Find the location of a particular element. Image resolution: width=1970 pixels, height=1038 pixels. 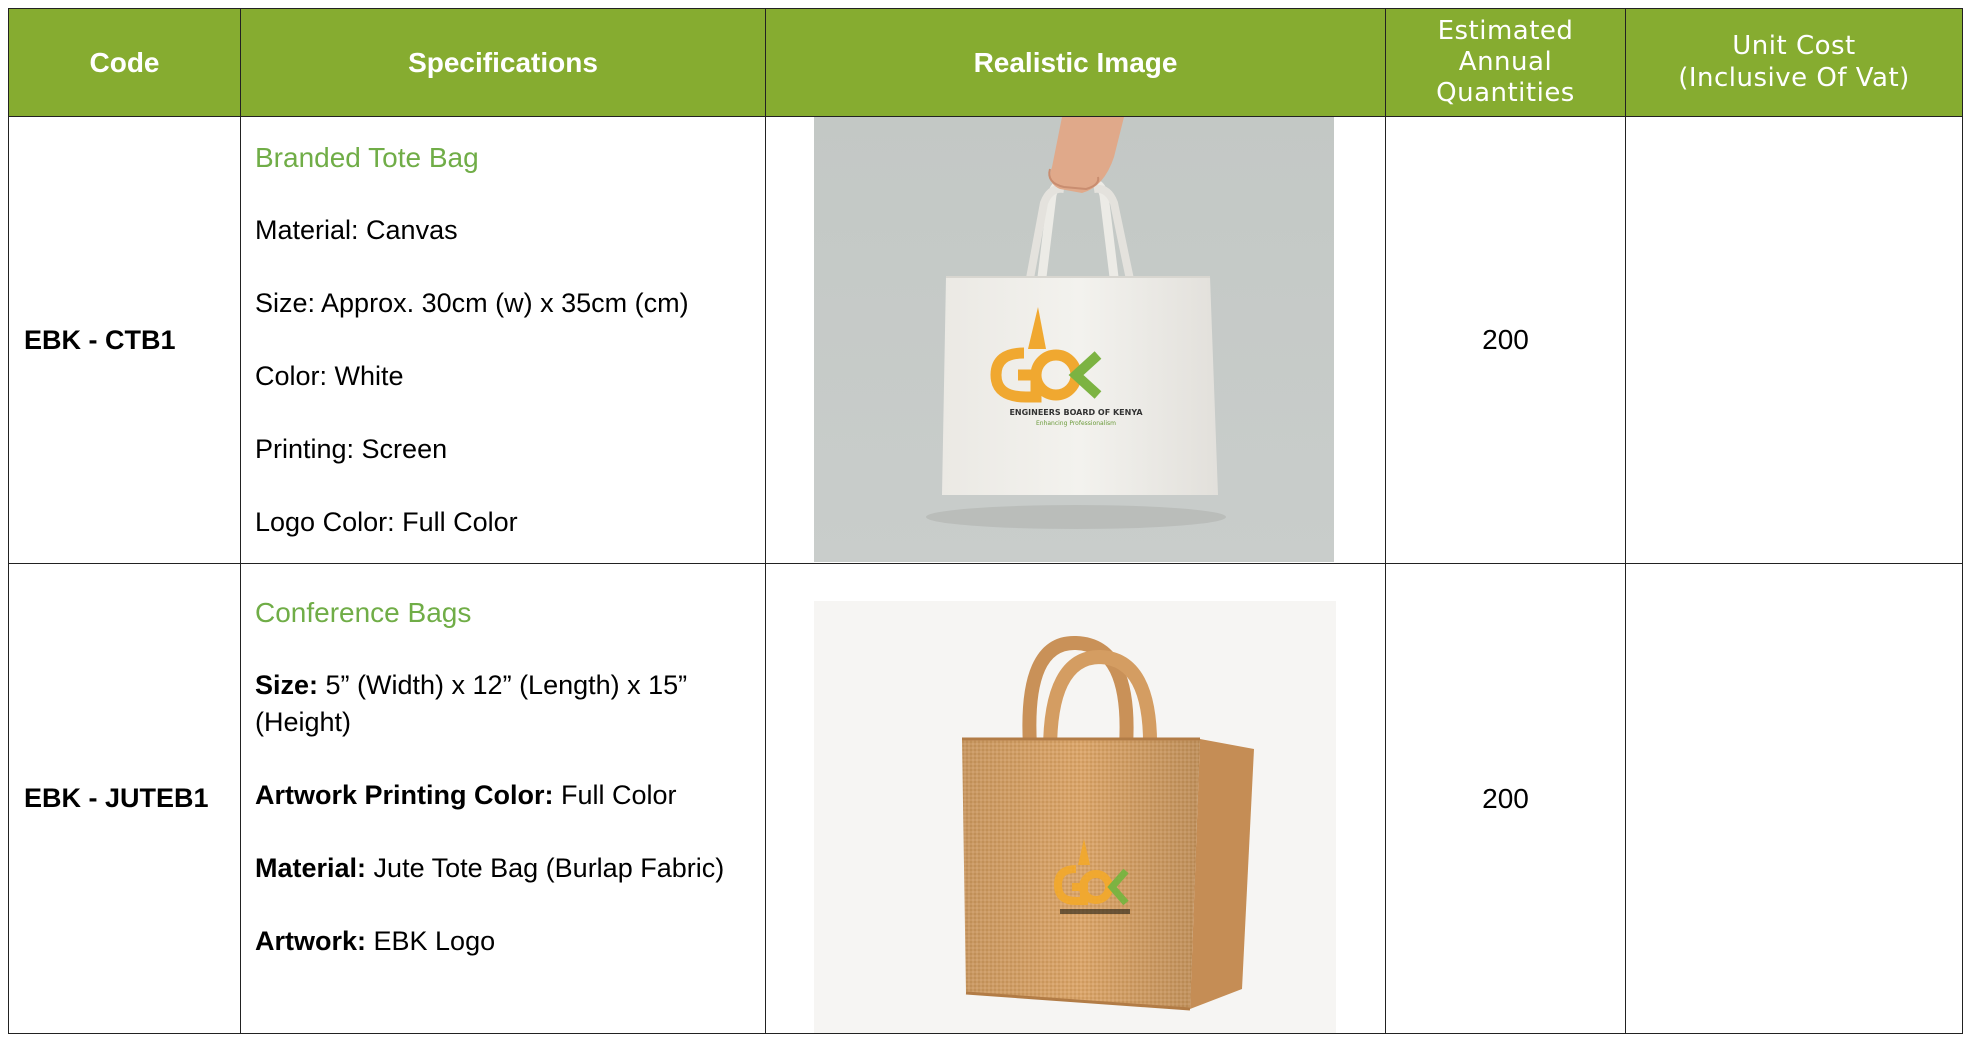

header-unit-cost: Unit Cost (Inclusive Of Vat) is located at coordinates (1794, 62).